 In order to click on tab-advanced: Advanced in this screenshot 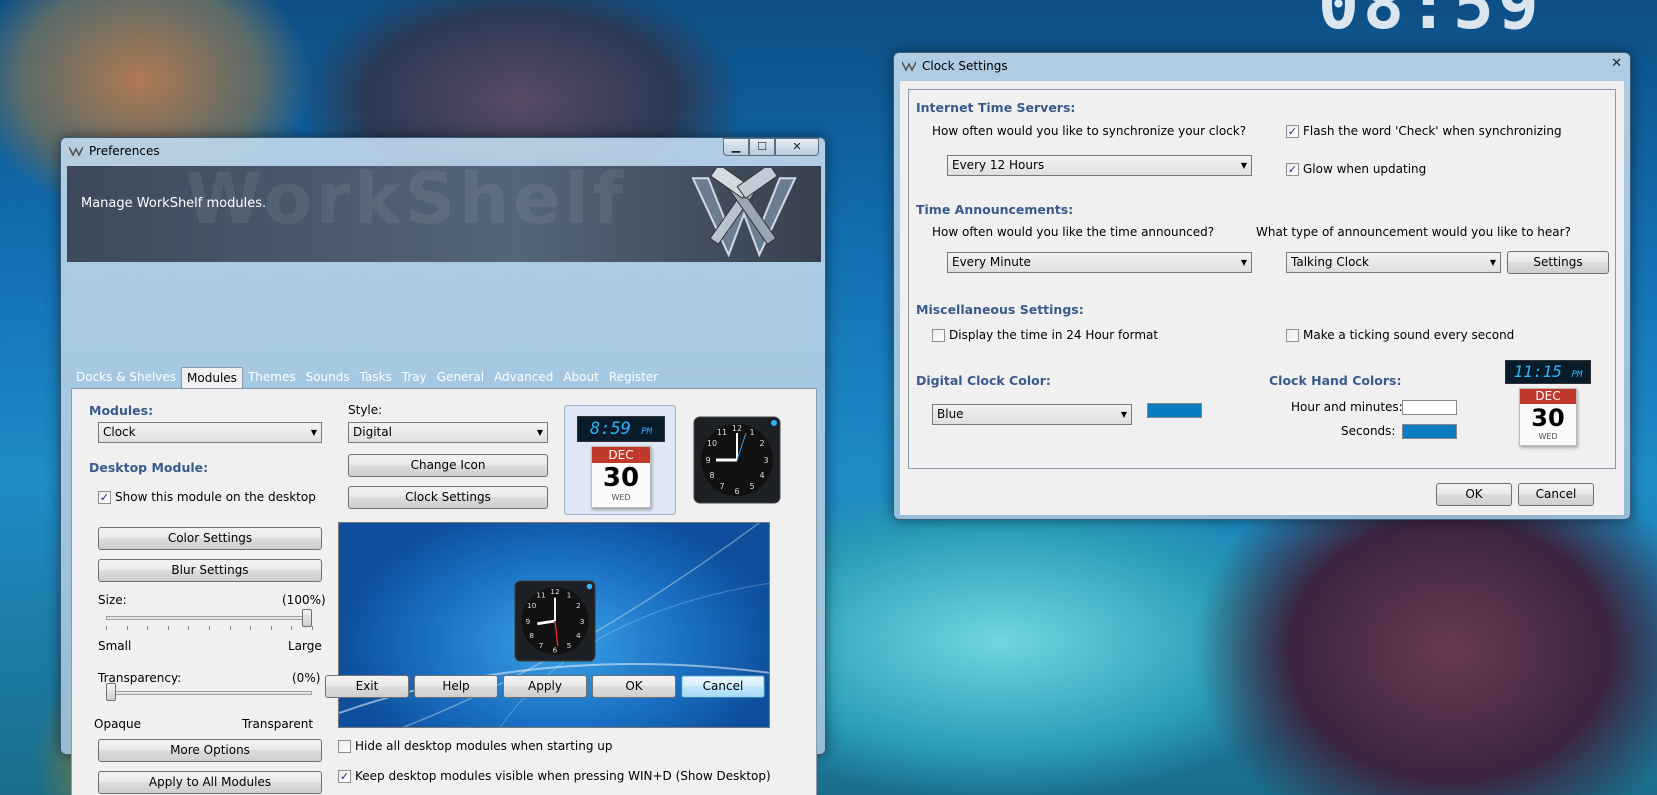, I will do `click(523, 377)`.